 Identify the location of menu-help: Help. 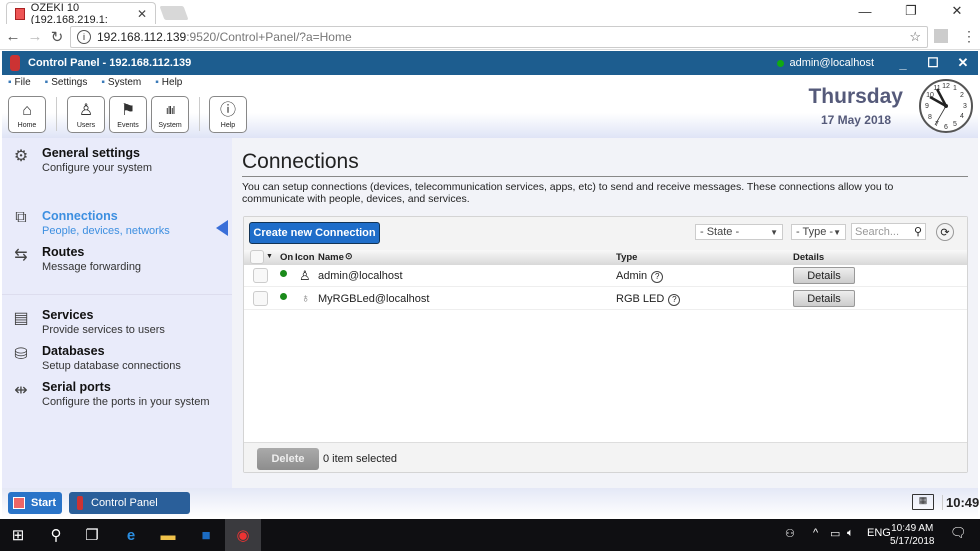
(169, 82).